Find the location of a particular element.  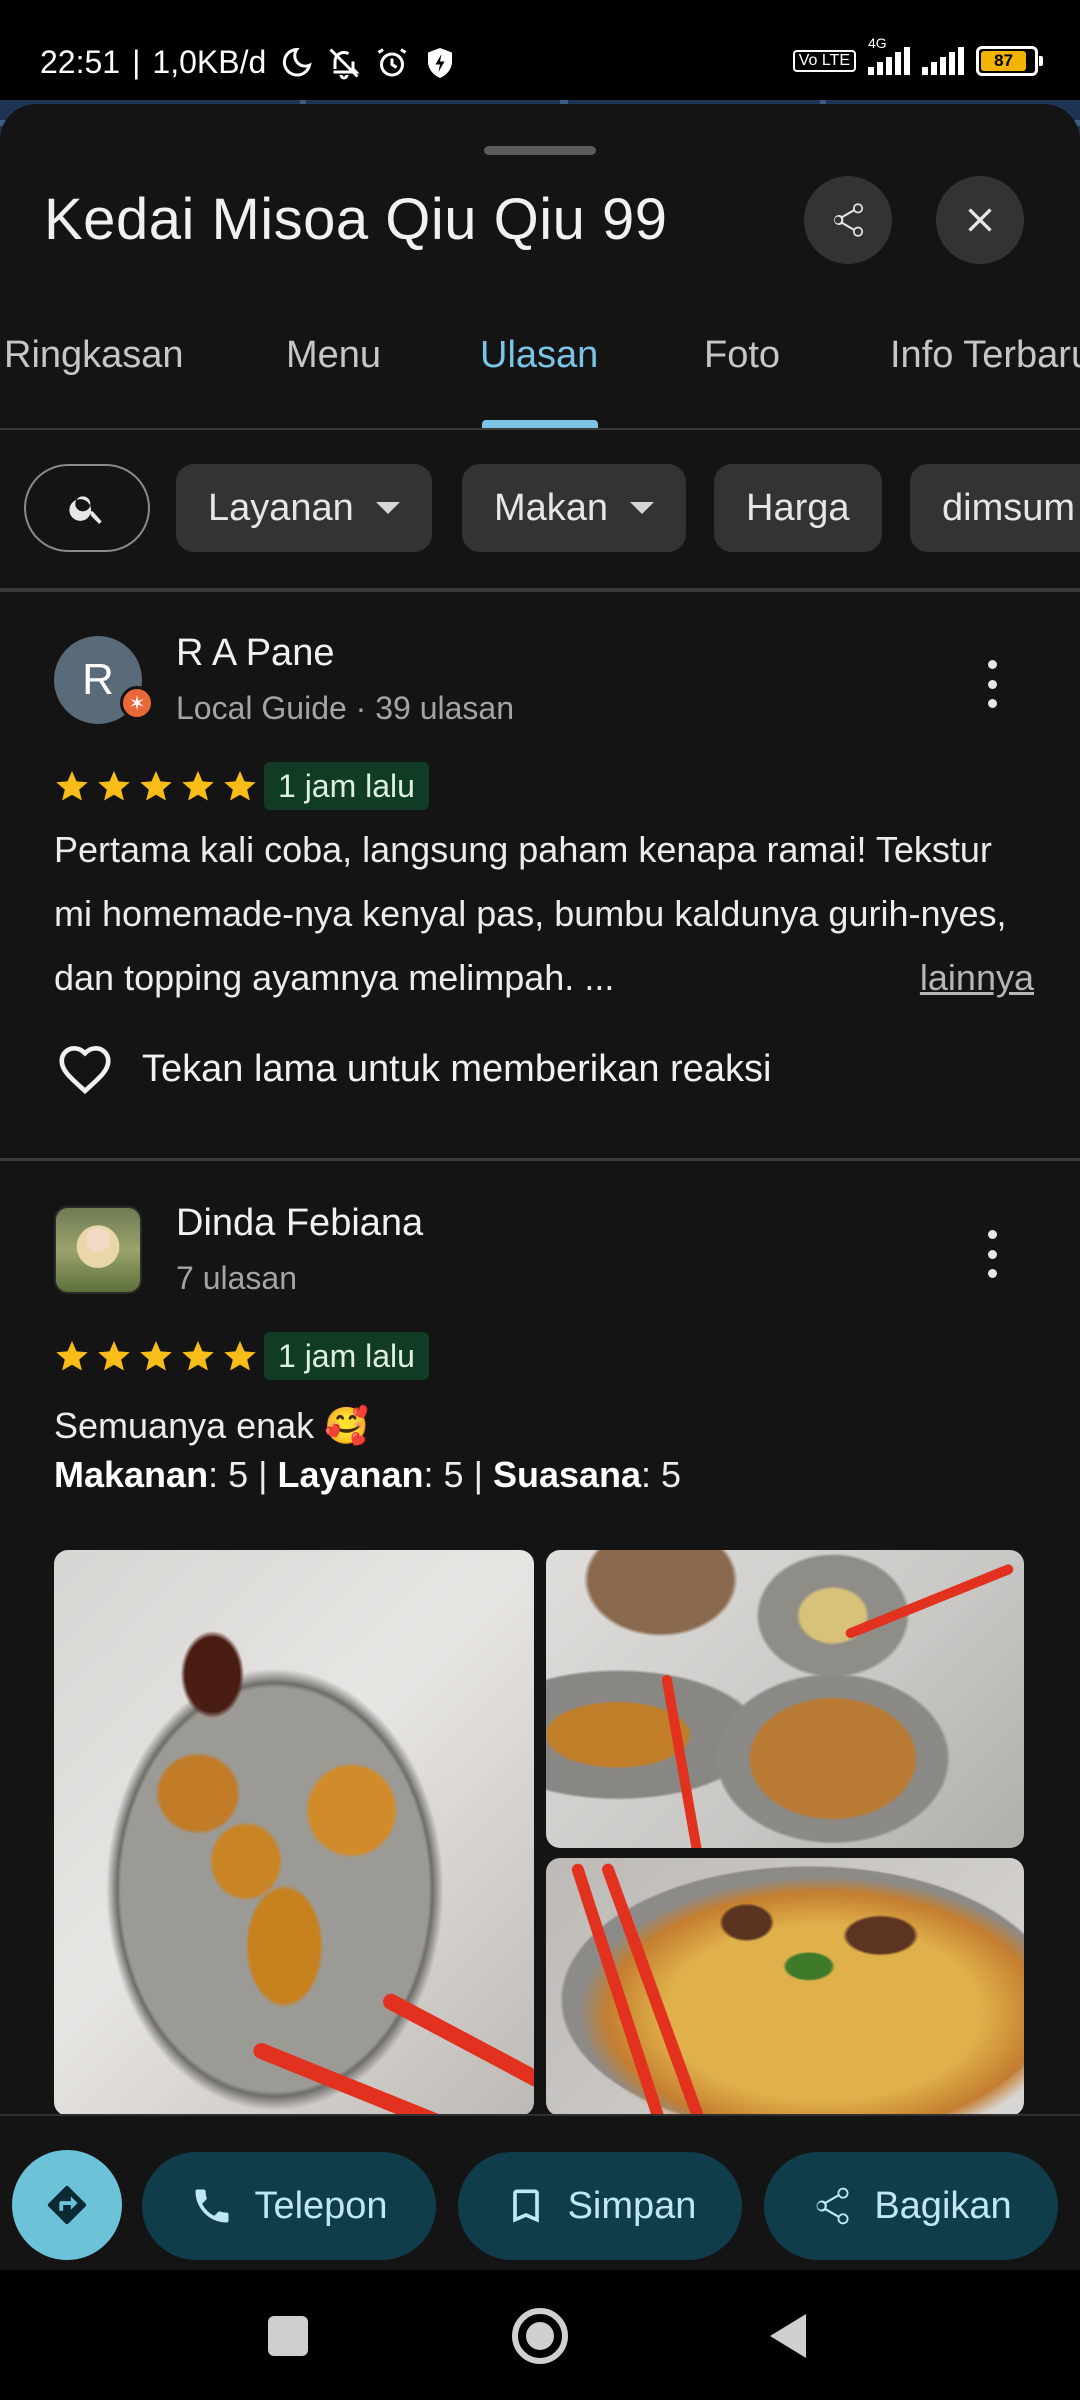

phone-icon is located at coordinates (212, 2206).